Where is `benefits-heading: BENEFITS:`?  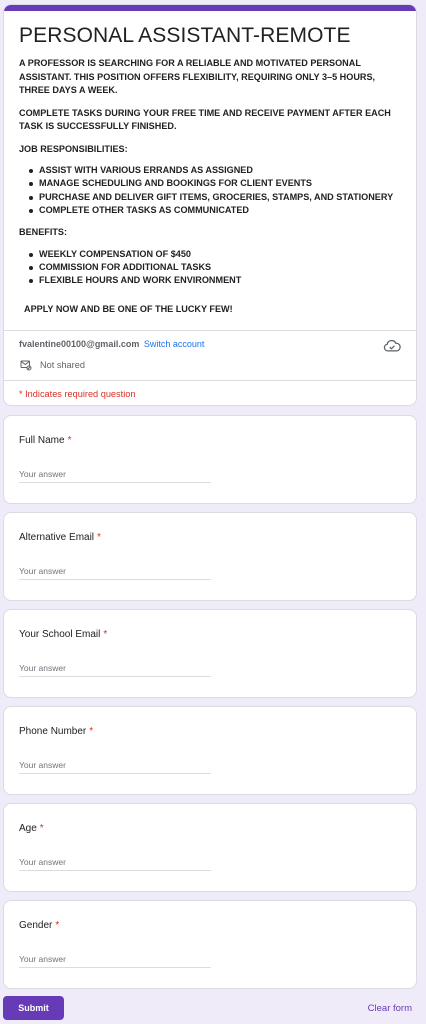
benefits-heading: BENEFITS: is located at coordinates (43, 232).